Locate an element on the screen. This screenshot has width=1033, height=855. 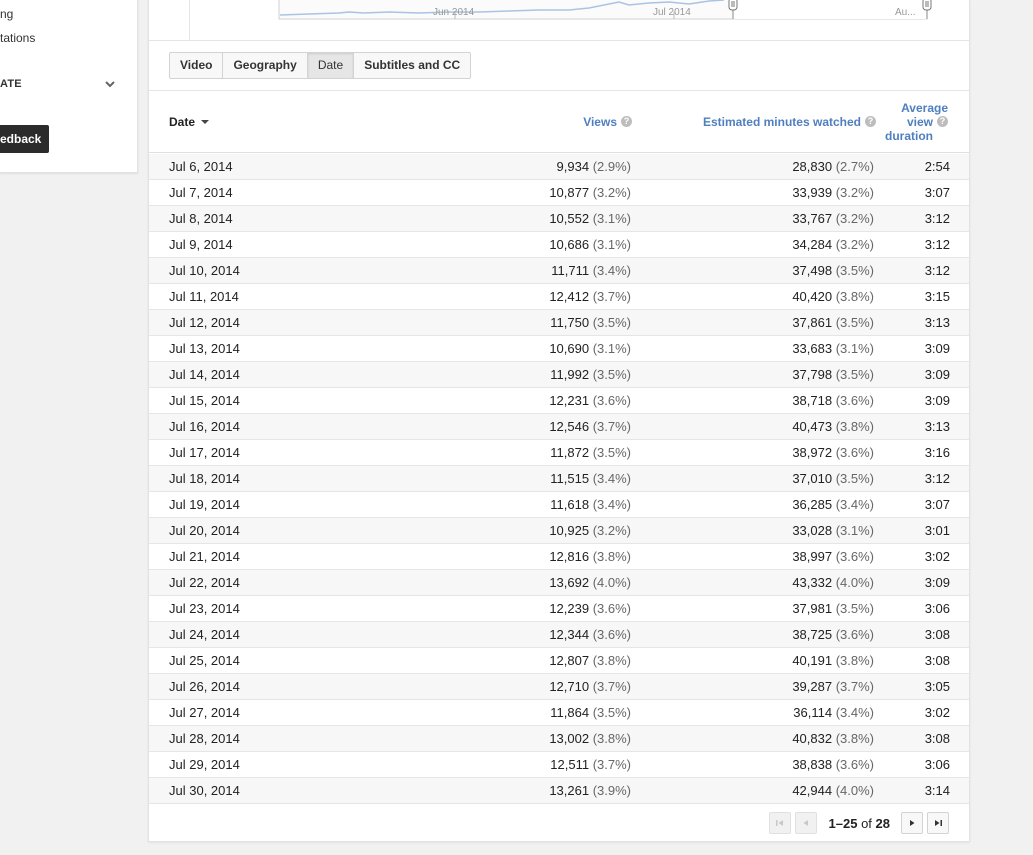
column-header-avg-line2: view is located at coordinates (919, 122).